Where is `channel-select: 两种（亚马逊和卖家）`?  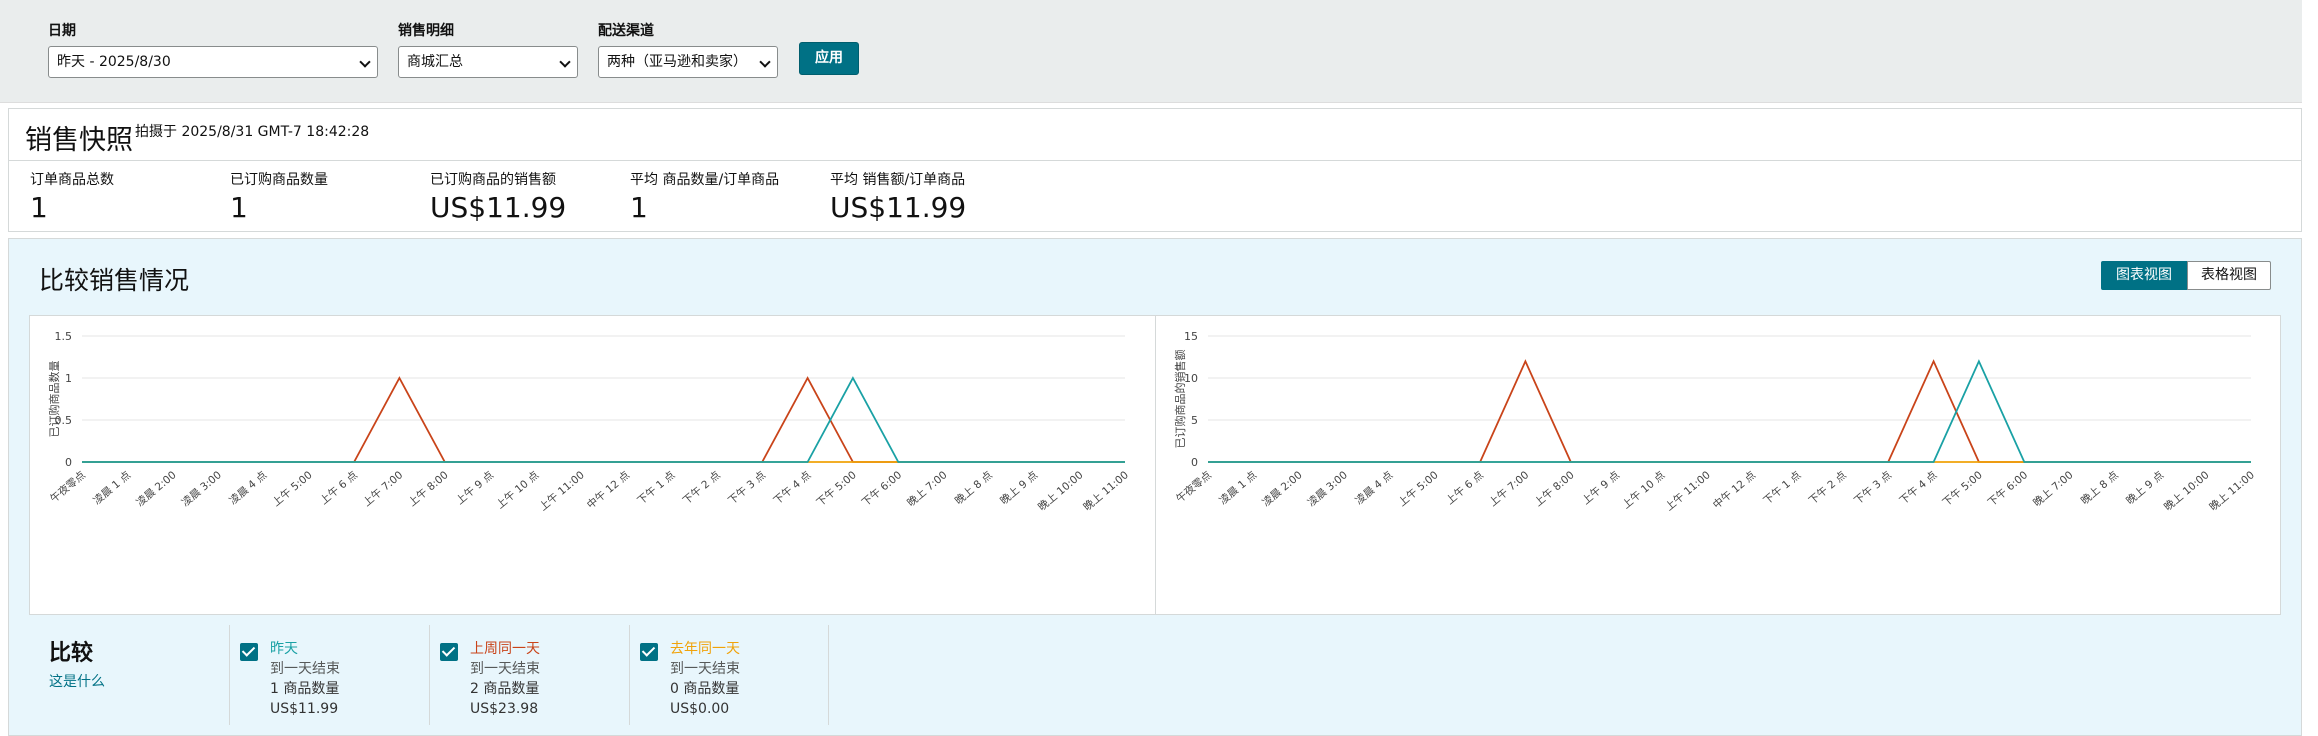 channel-select: 两种（亚马逊和卖家） is located at coordinates (688, 62).